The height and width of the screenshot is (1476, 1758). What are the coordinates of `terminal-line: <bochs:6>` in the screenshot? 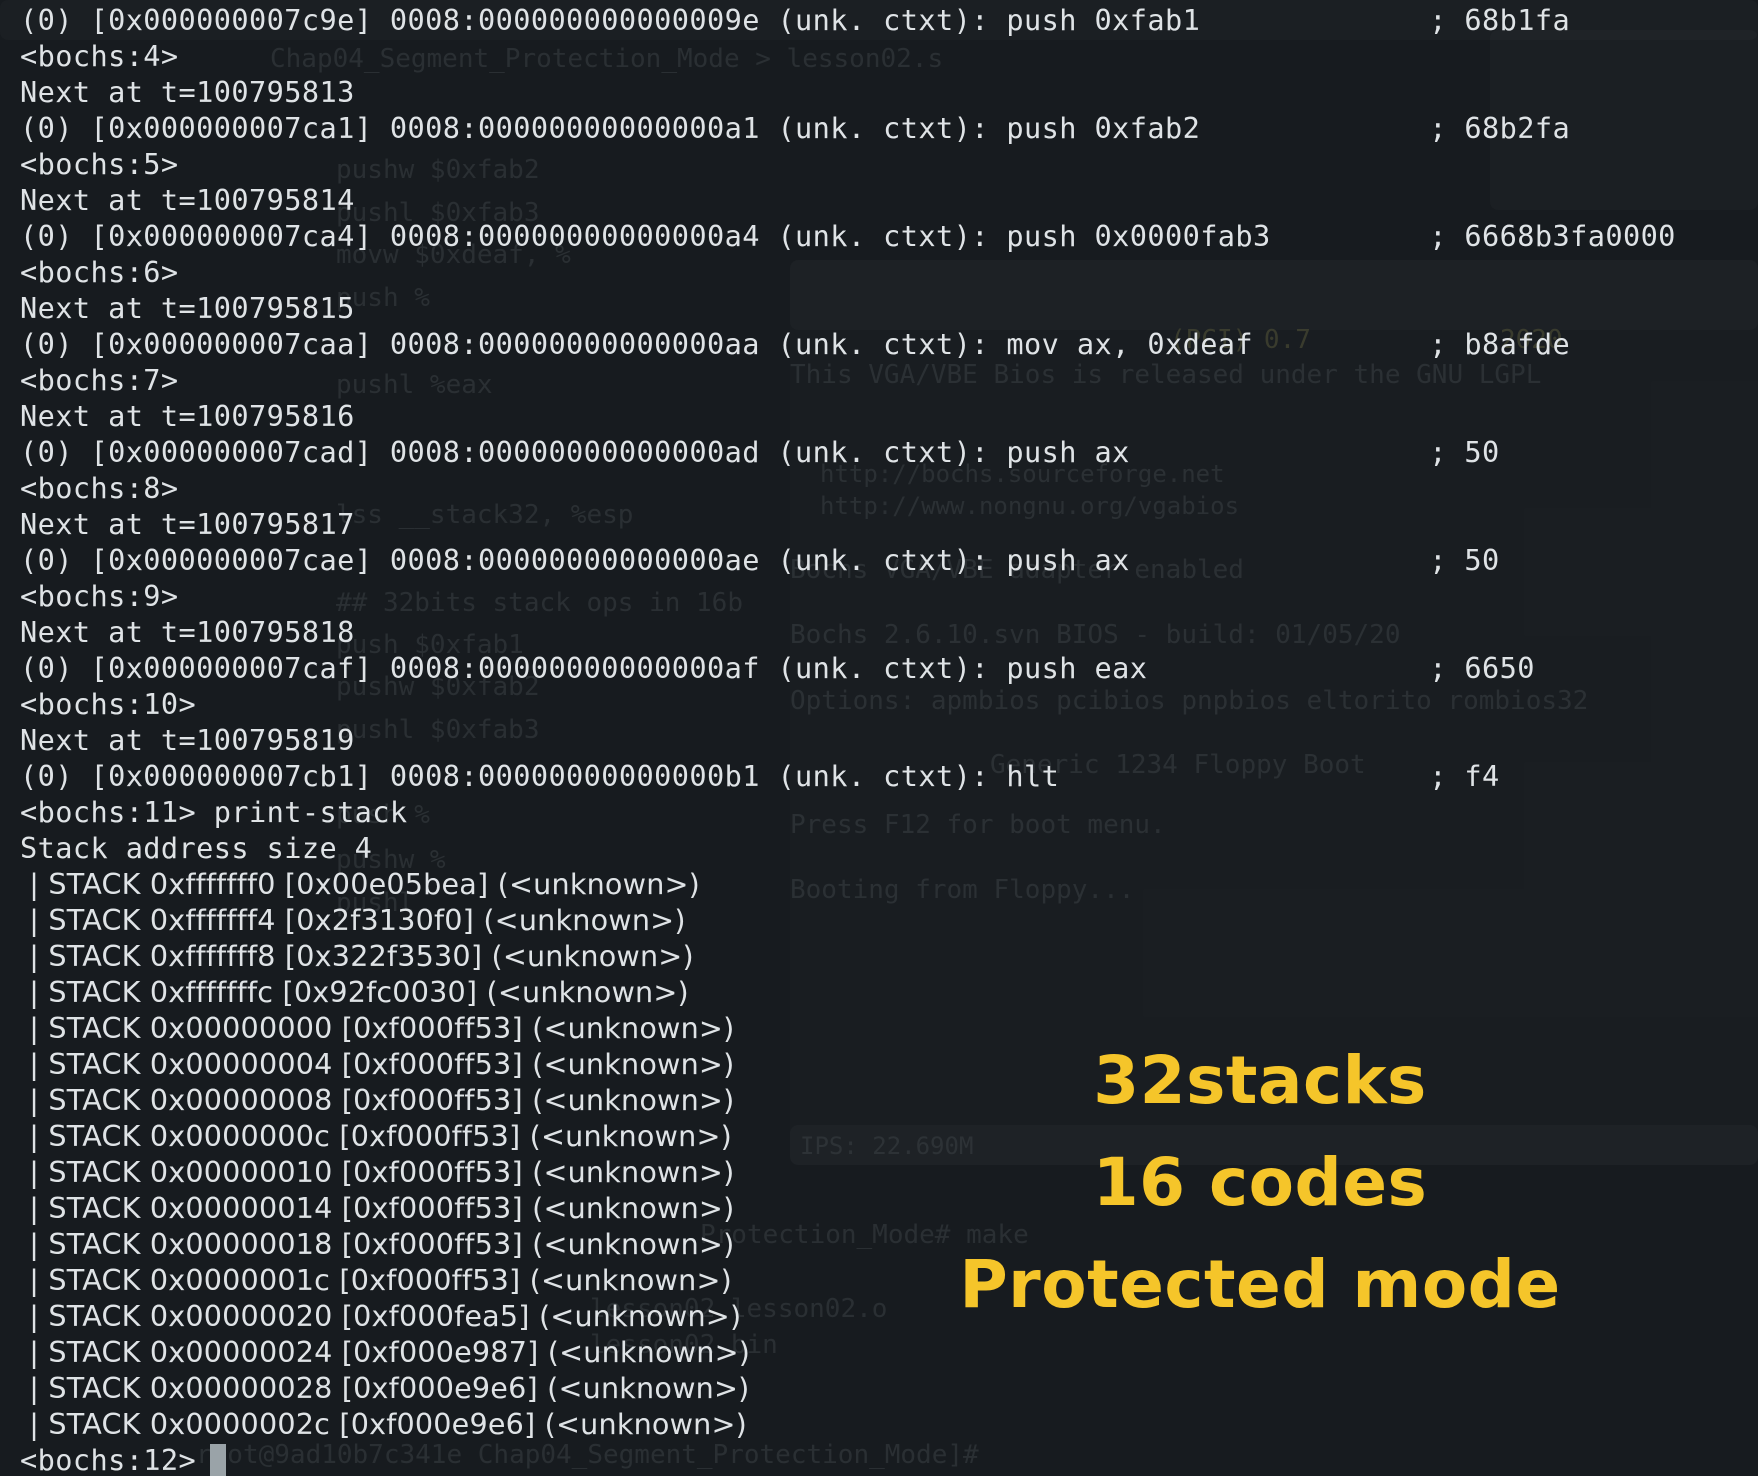 It's located at (99, 272).